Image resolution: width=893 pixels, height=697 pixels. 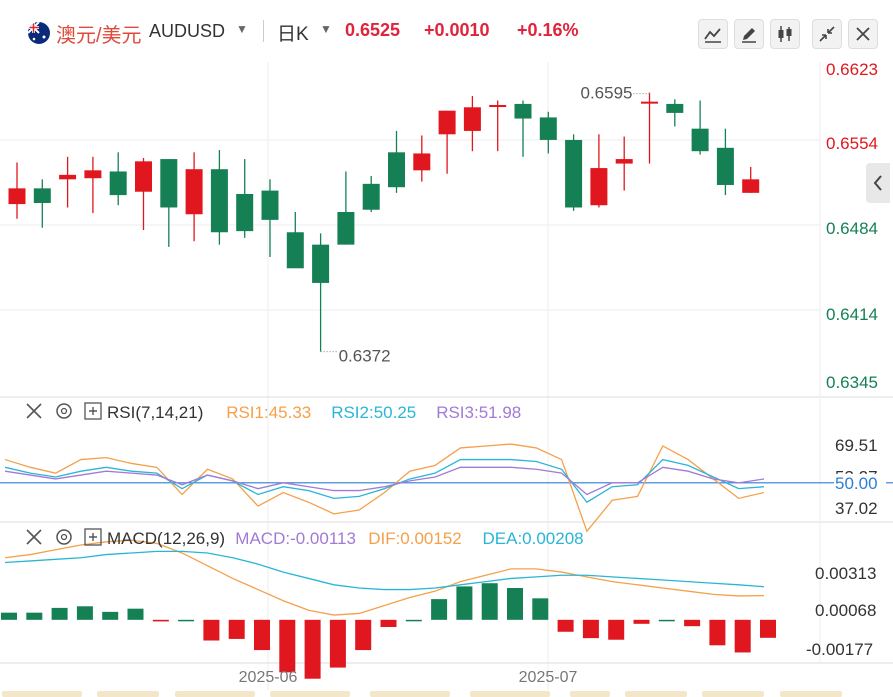 I want to click on date-axis-tick: 2025-07, so click(x=548, y=677).